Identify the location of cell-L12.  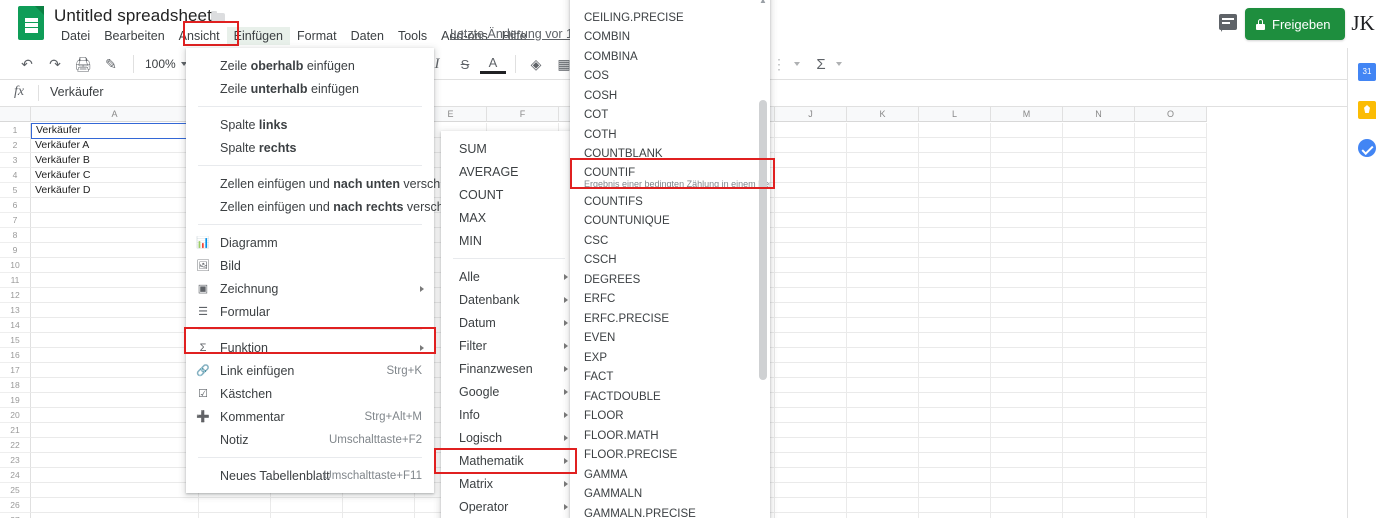
(955, 295).